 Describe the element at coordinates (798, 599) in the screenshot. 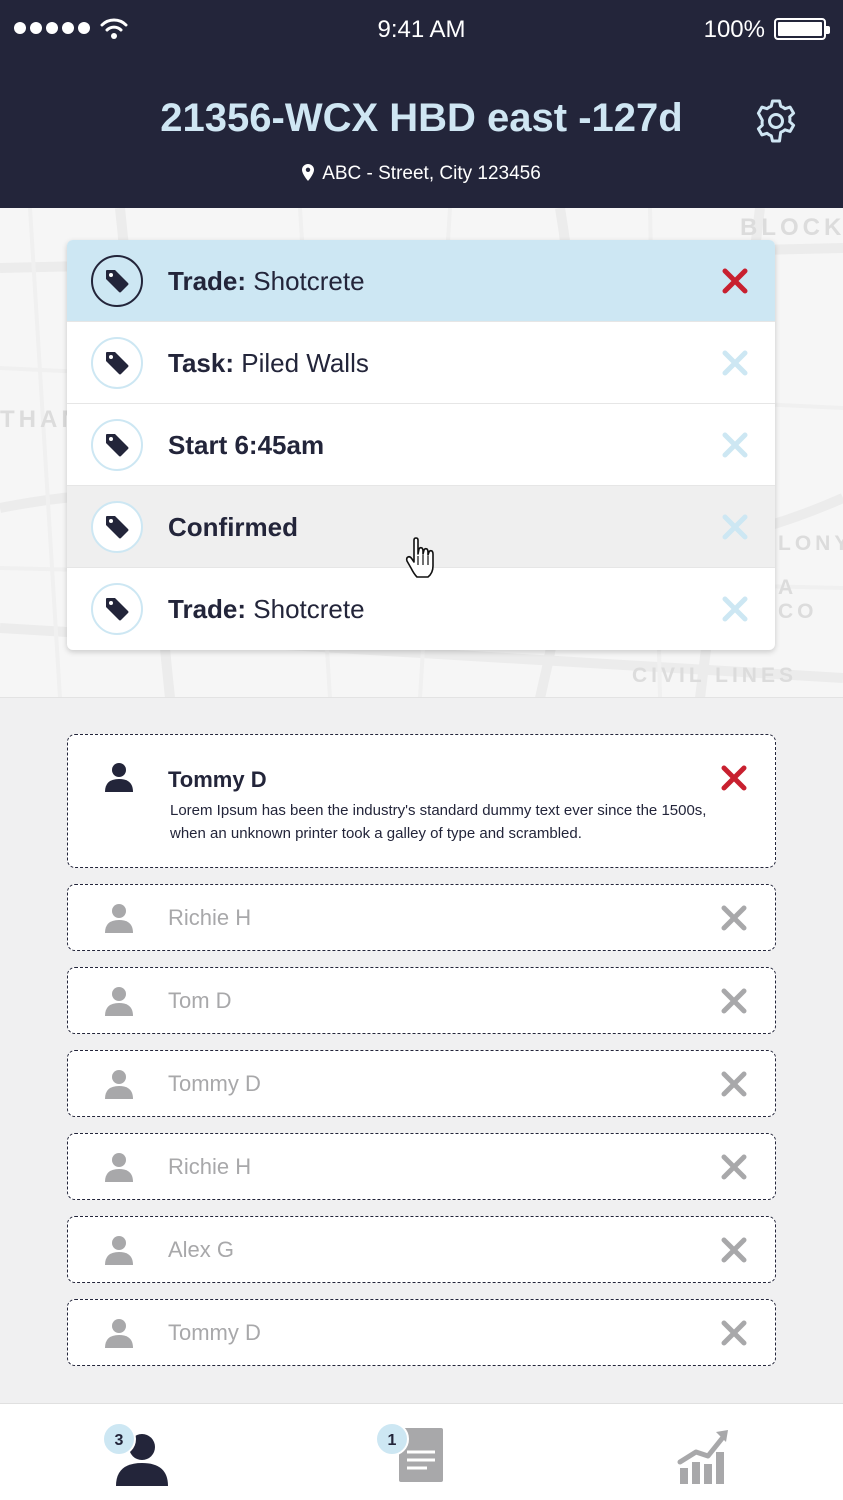

I see `map-label: A CO` at that location.